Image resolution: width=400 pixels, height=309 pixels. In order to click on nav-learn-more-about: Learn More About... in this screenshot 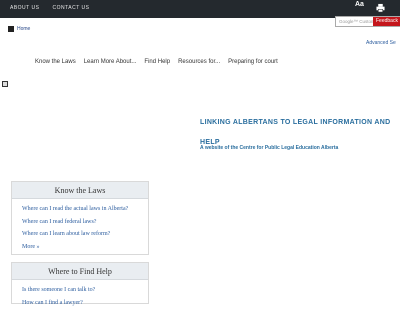, I will do `click(110, 62)`.